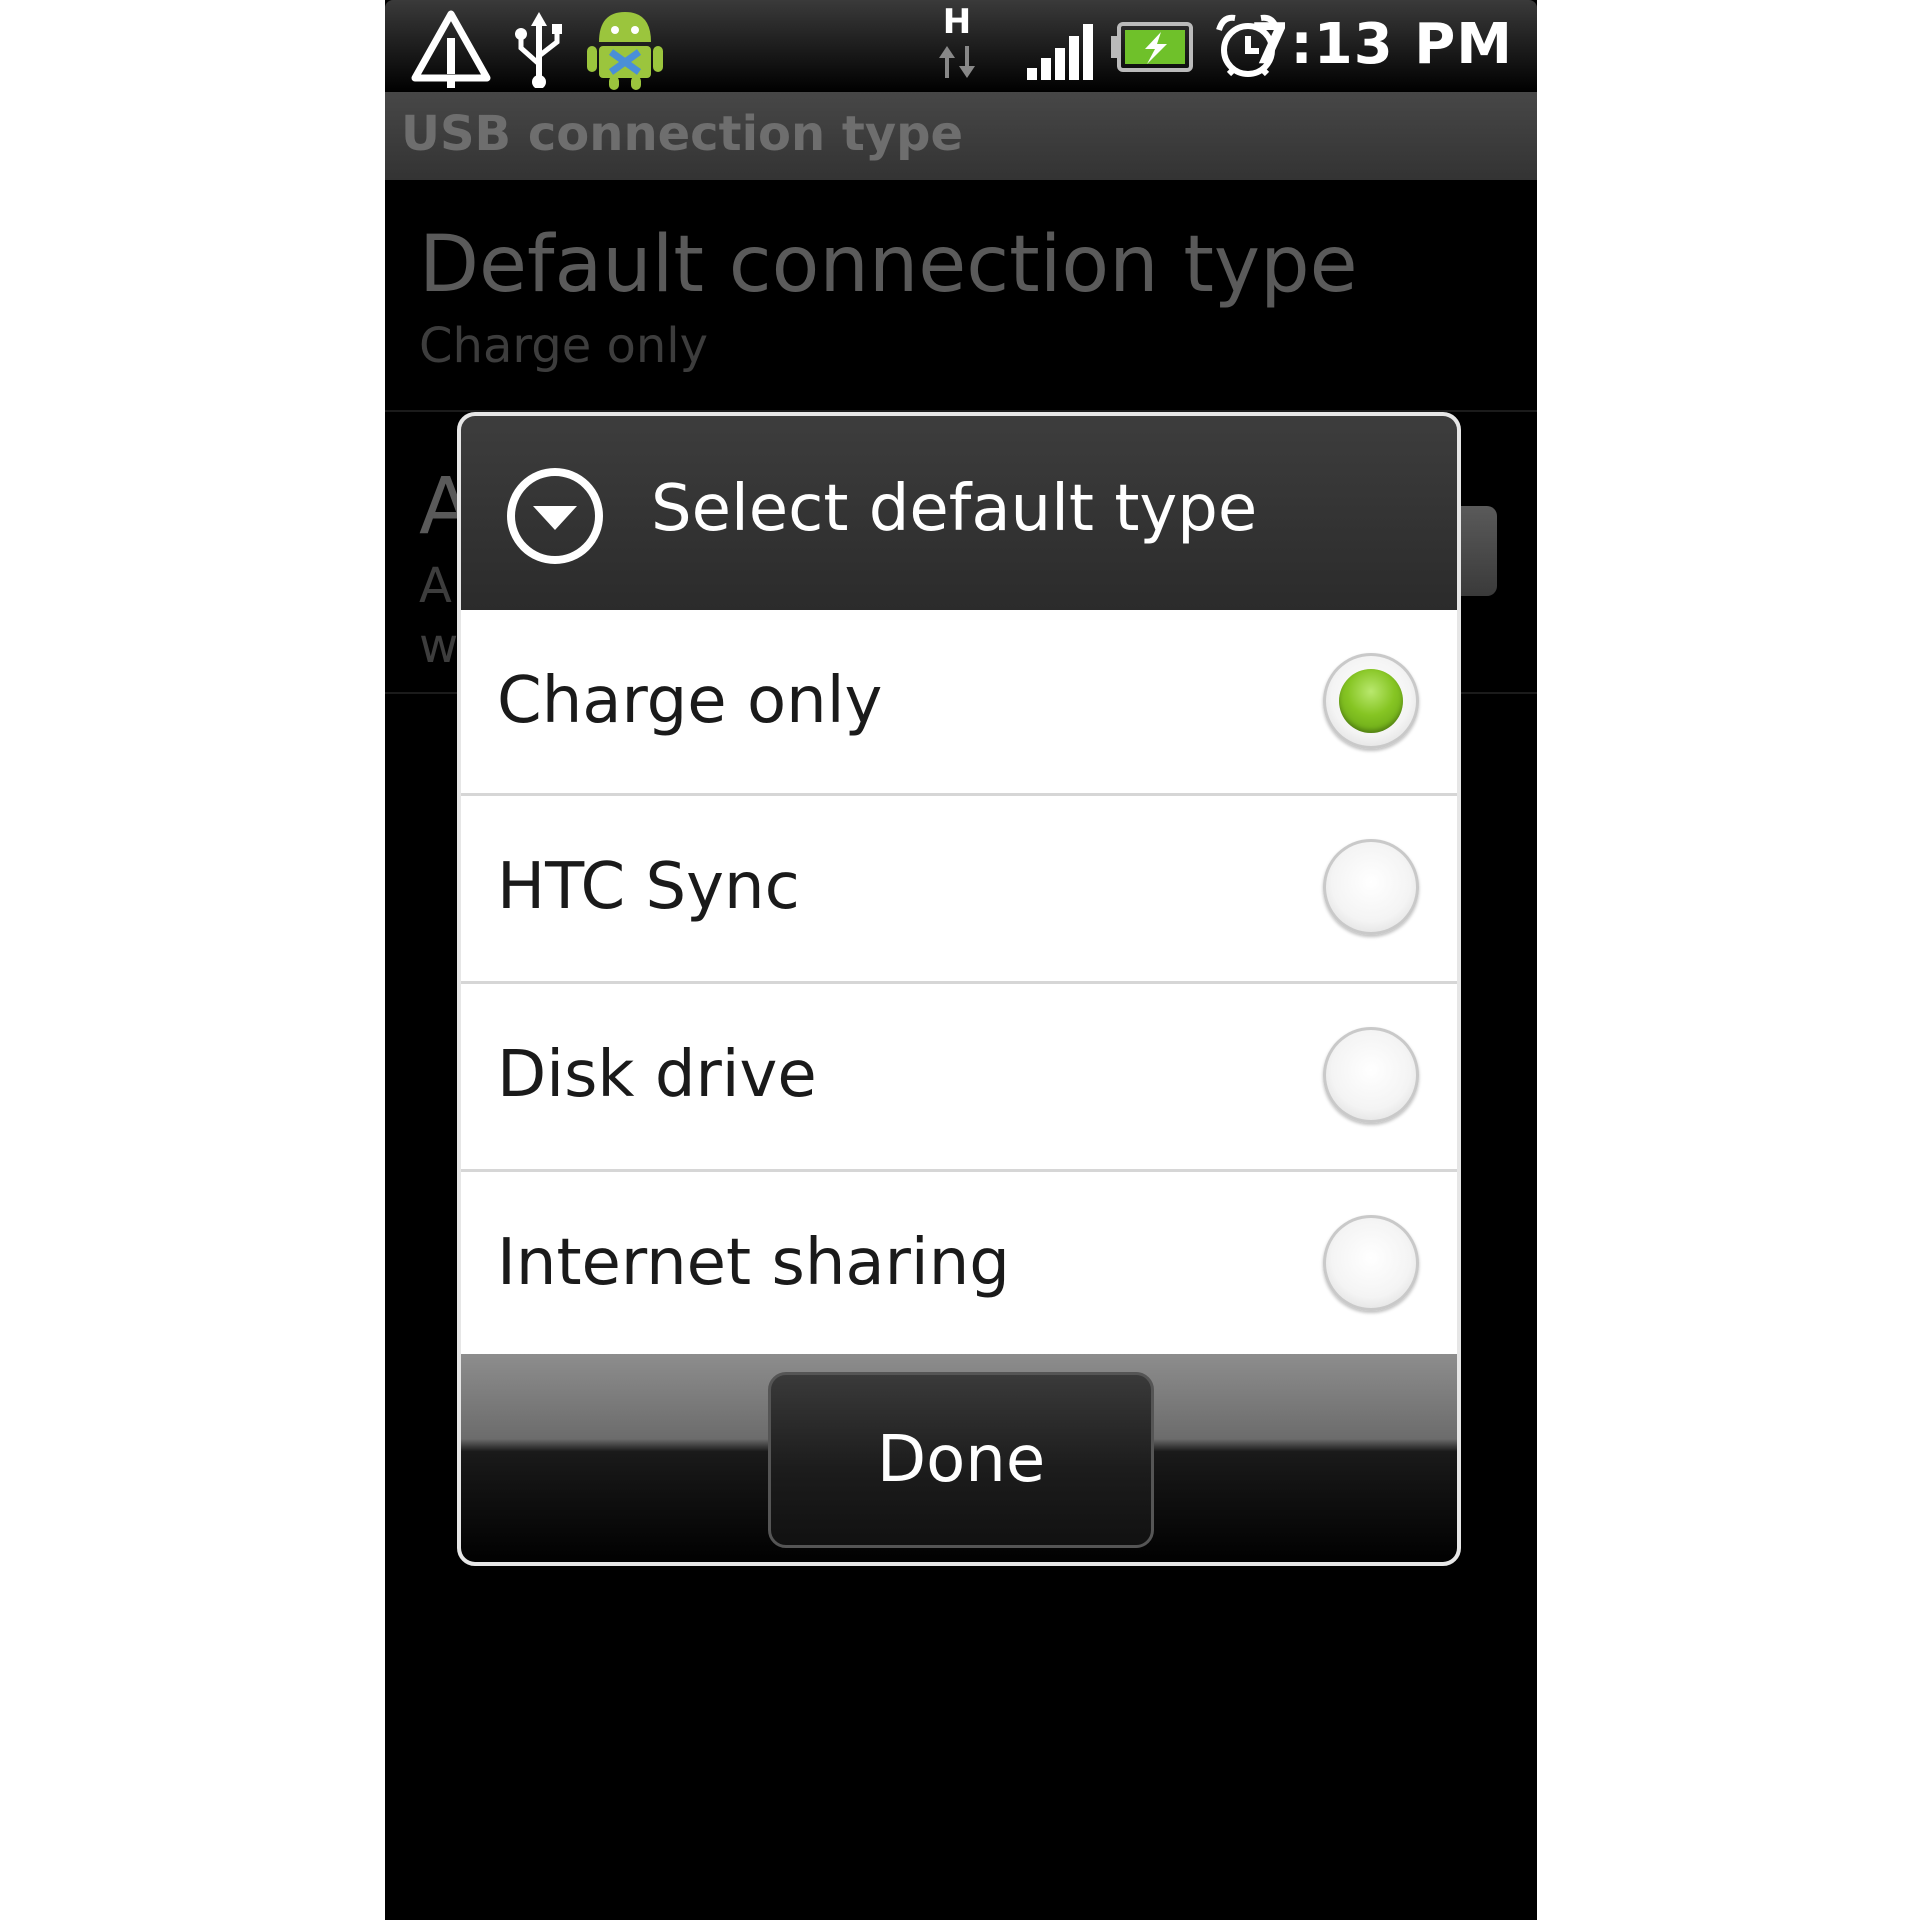 The height and width of the screenshot is (1920, 1920). I want to click on option-charge-only: Charge only, so click(959, 703).